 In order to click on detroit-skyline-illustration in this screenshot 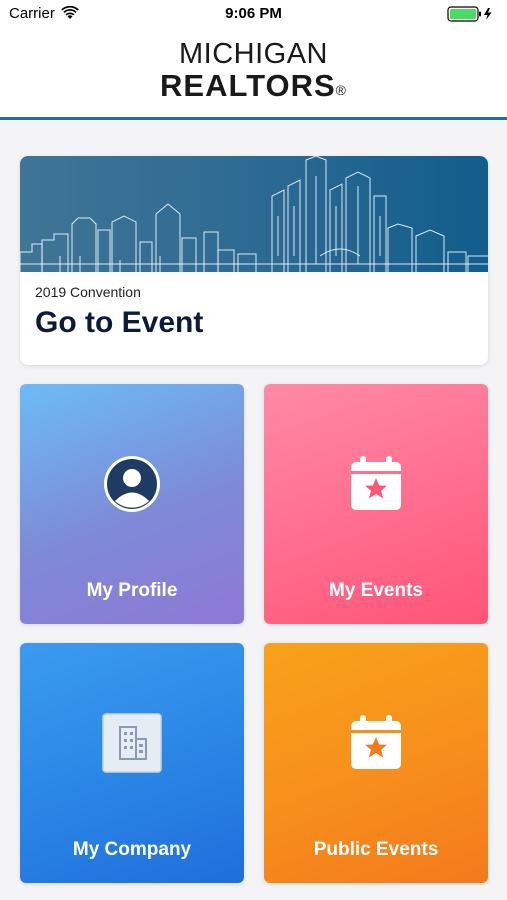, I will do `click(254, 214)`.